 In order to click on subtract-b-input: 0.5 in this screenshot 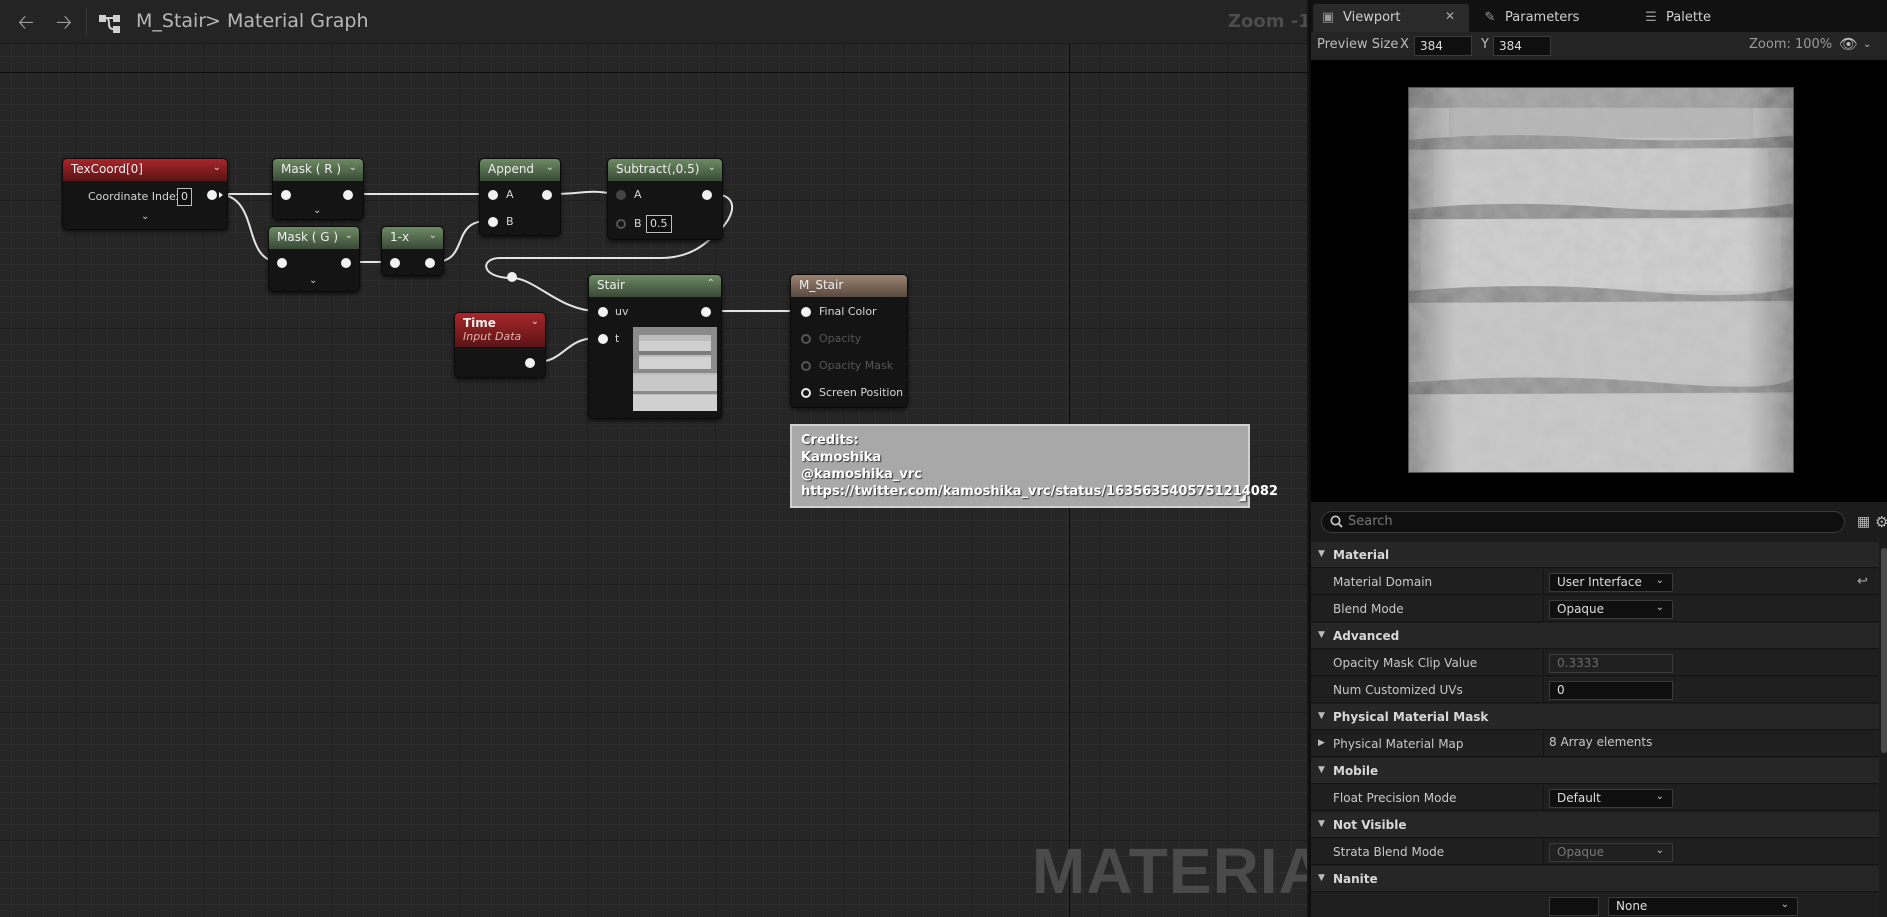, I will do `click(659, 224)`.